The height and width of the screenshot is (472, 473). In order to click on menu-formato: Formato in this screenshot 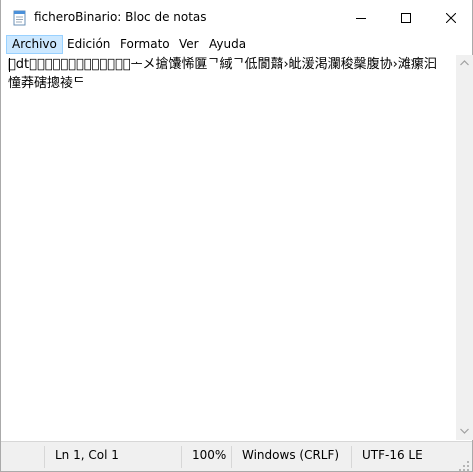, I will do `click(145, 44)`.